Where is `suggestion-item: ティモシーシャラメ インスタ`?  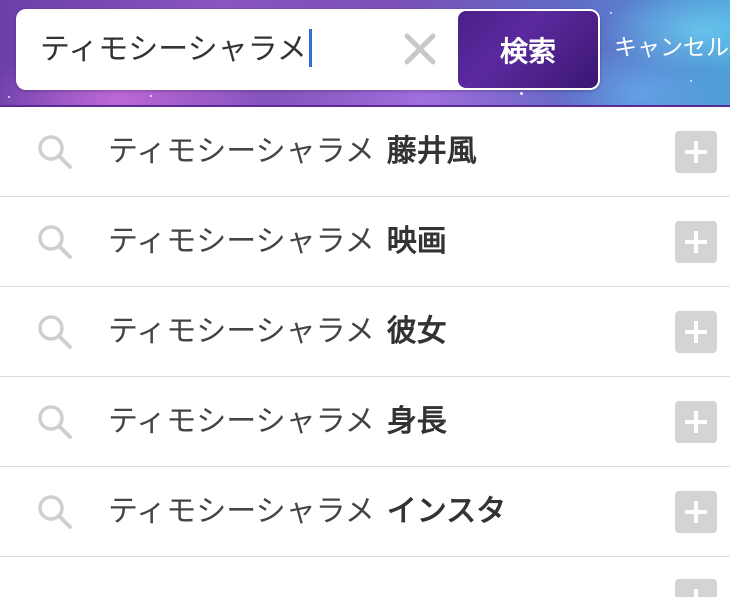 suggestion-item: ティモシーシャラメ インスタ is located at coordinates (365, 512).